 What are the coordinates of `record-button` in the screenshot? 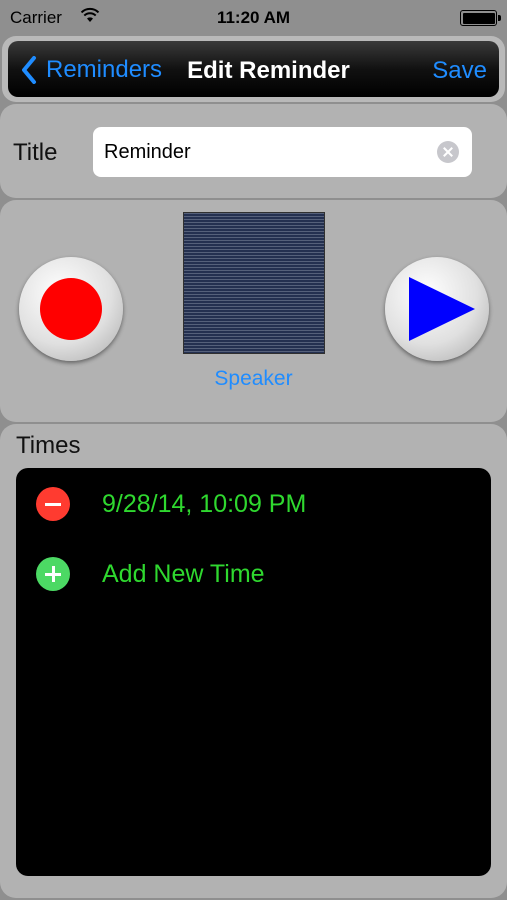 It's located at (71, 309).